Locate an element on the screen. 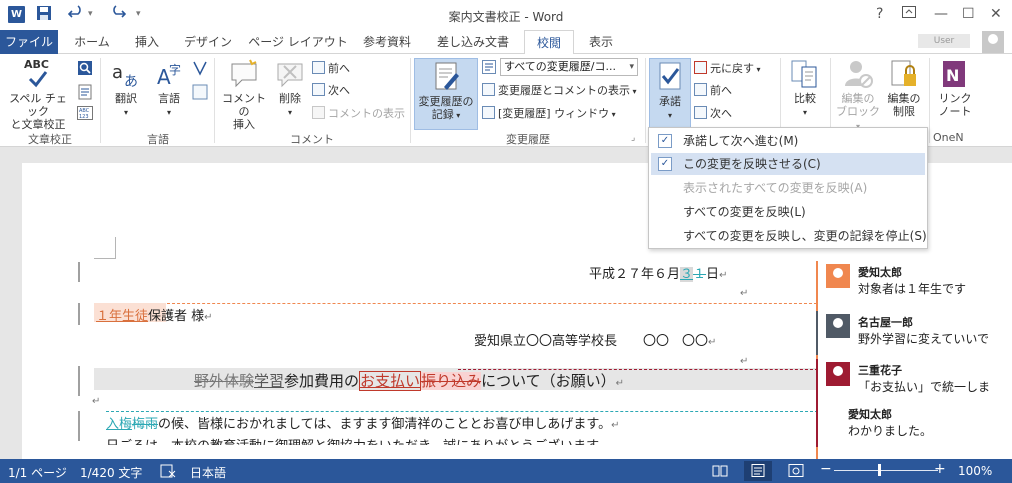 This screenshot has height=483, width=1012. menu-accept-all: すべての変更を反映(L) is located at coordinates (788, 212).